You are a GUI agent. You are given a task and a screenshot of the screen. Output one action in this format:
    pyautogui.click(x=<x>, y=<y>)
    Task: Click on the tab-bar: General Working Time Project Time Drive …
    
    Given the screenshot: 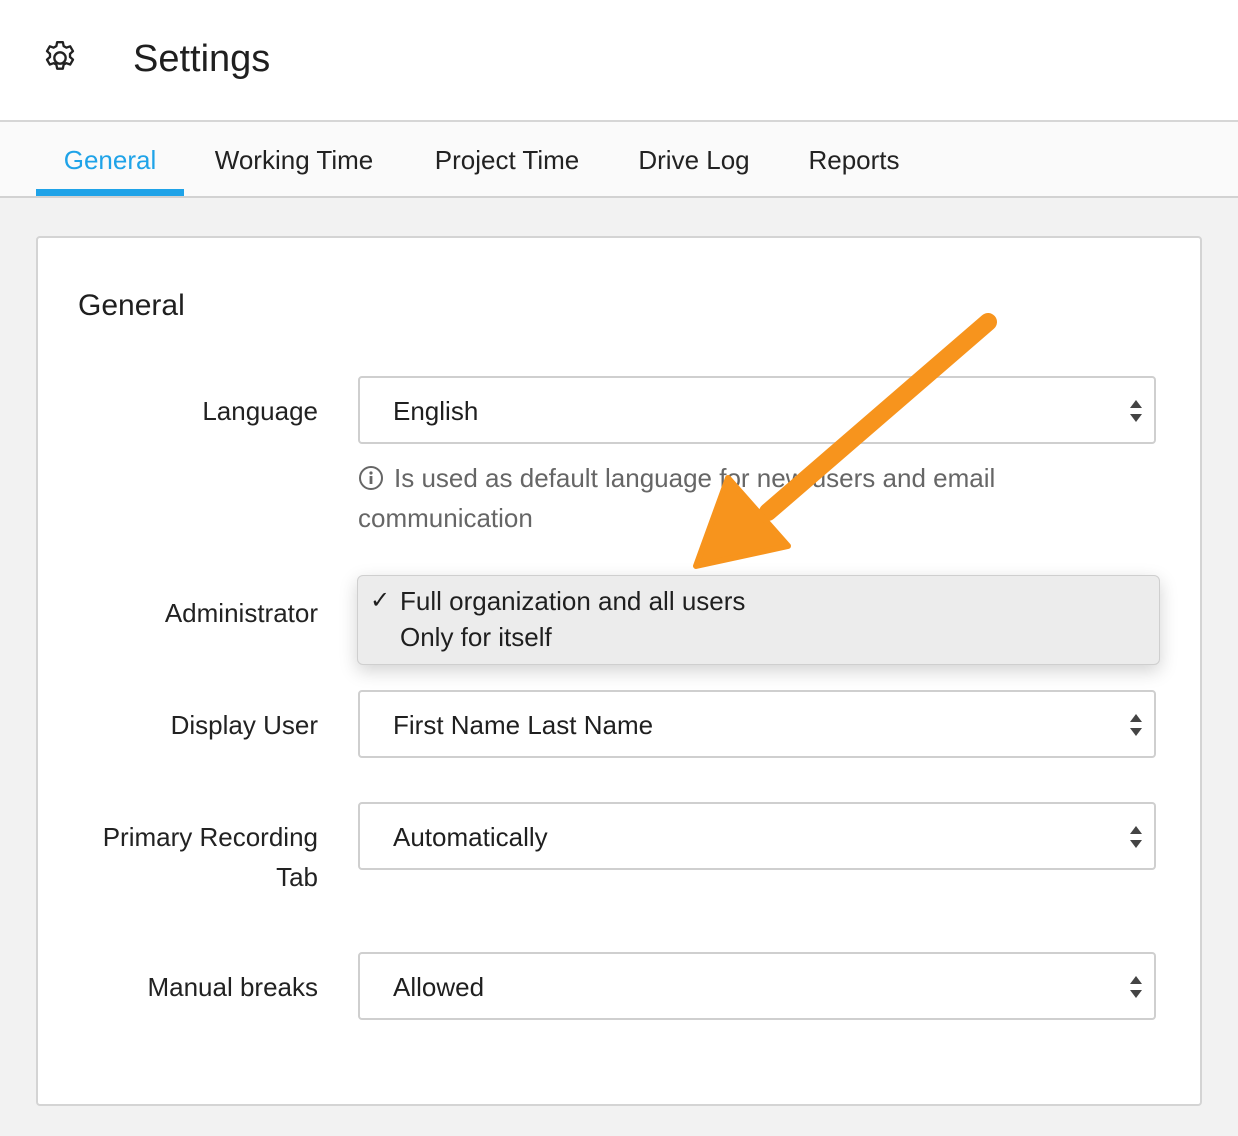 What is the action you would take?
    pyautogui.click(x=619, y=160)
    